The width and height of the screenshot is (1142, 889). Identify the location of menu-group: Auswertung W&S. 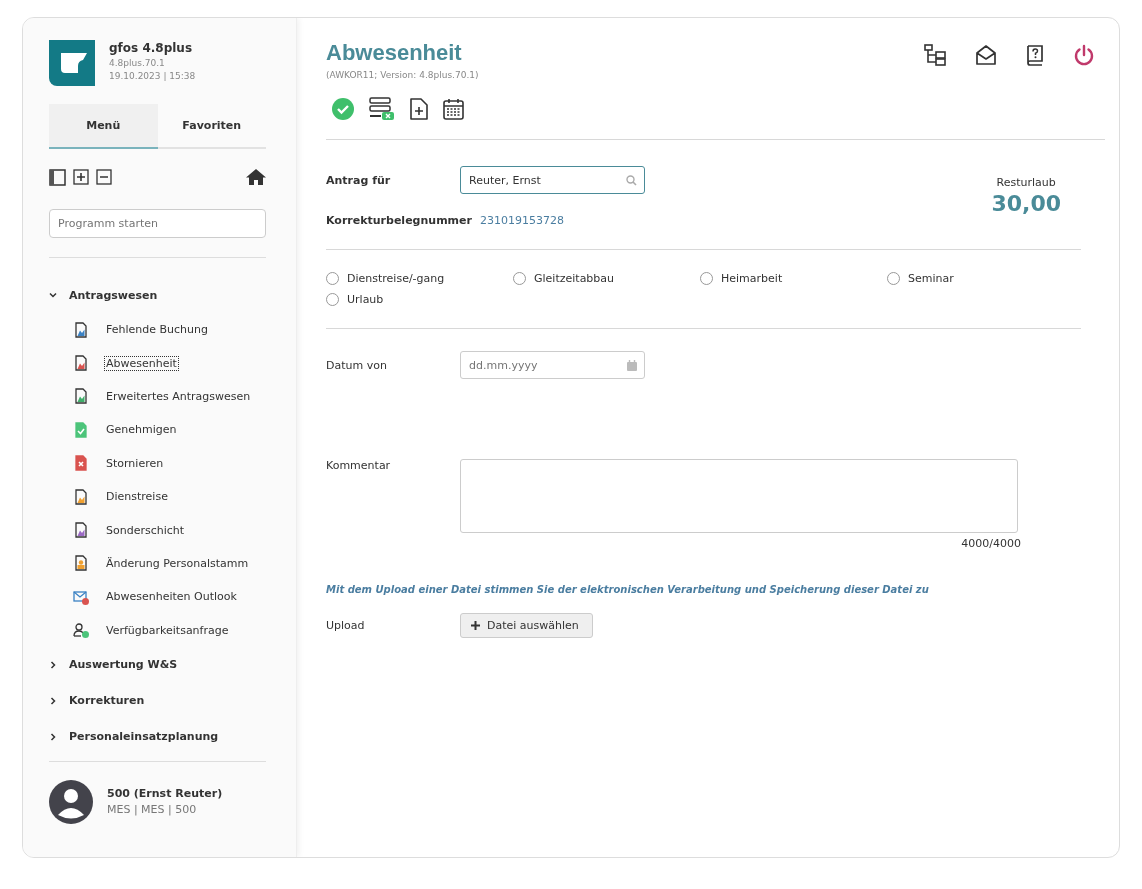
(157, 664).